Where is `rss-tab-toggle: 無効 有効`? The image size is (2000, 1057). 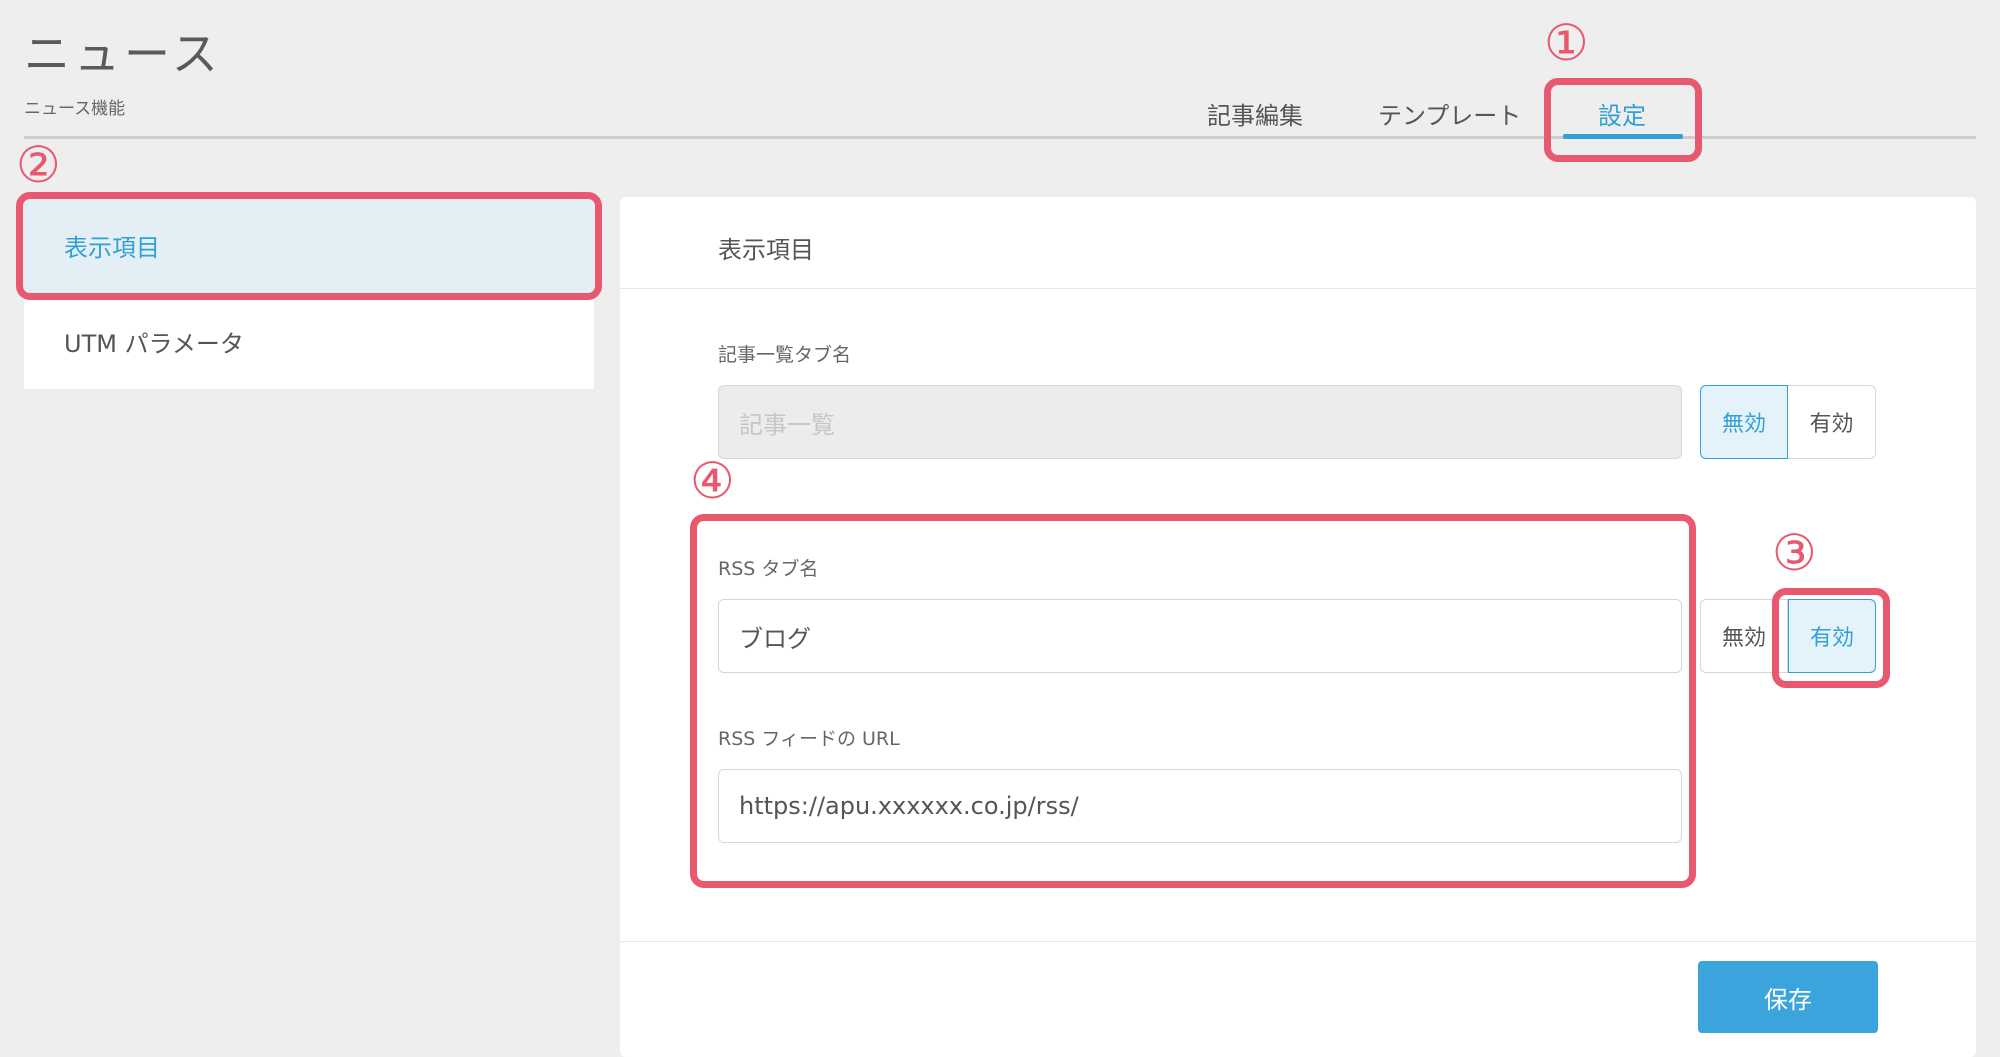
rss-tab-toggle: 無効 有効 is located at coordinates (1788, 636).